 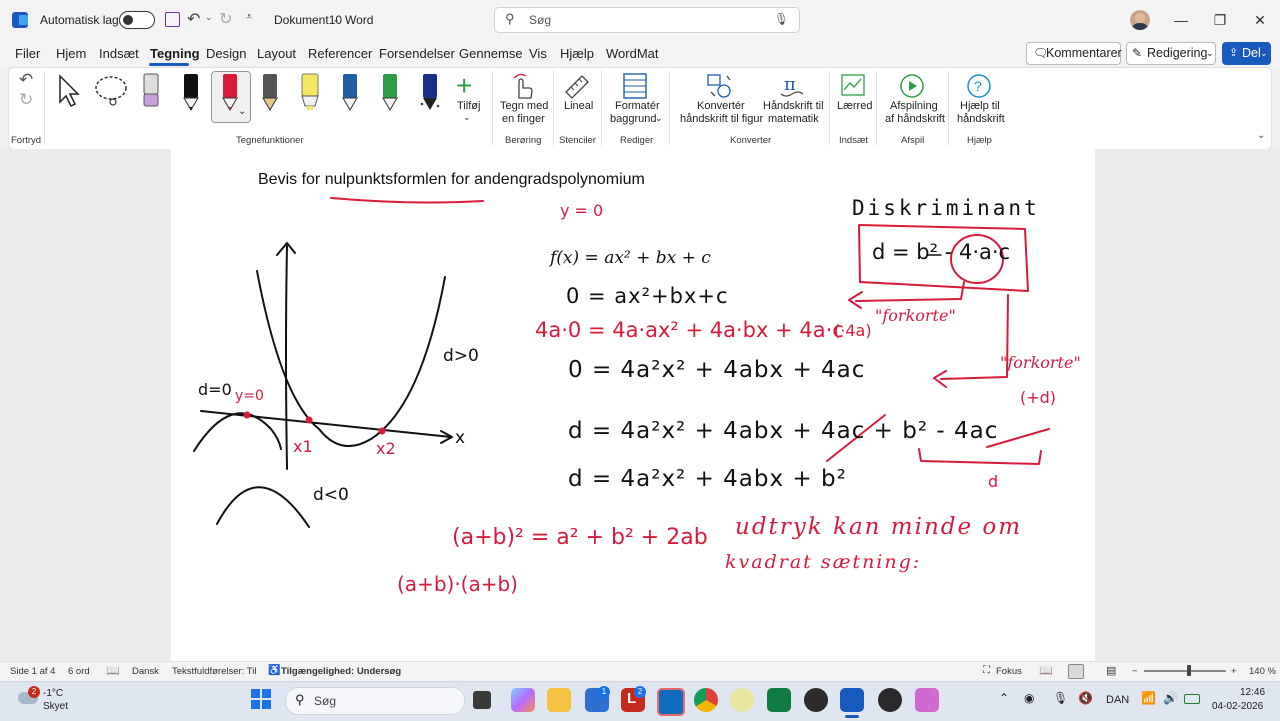 I want to click on collapse-ribbon-icon: ⌄, so click(x=1261, y=135).